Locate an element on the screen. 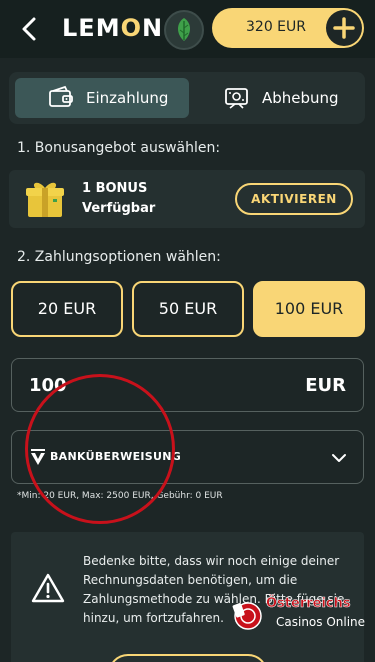 Image resolution: width=375 pixels, height=662 pixels. top-bar: LEMON 320 EUR is located at coordinates (187, 29).